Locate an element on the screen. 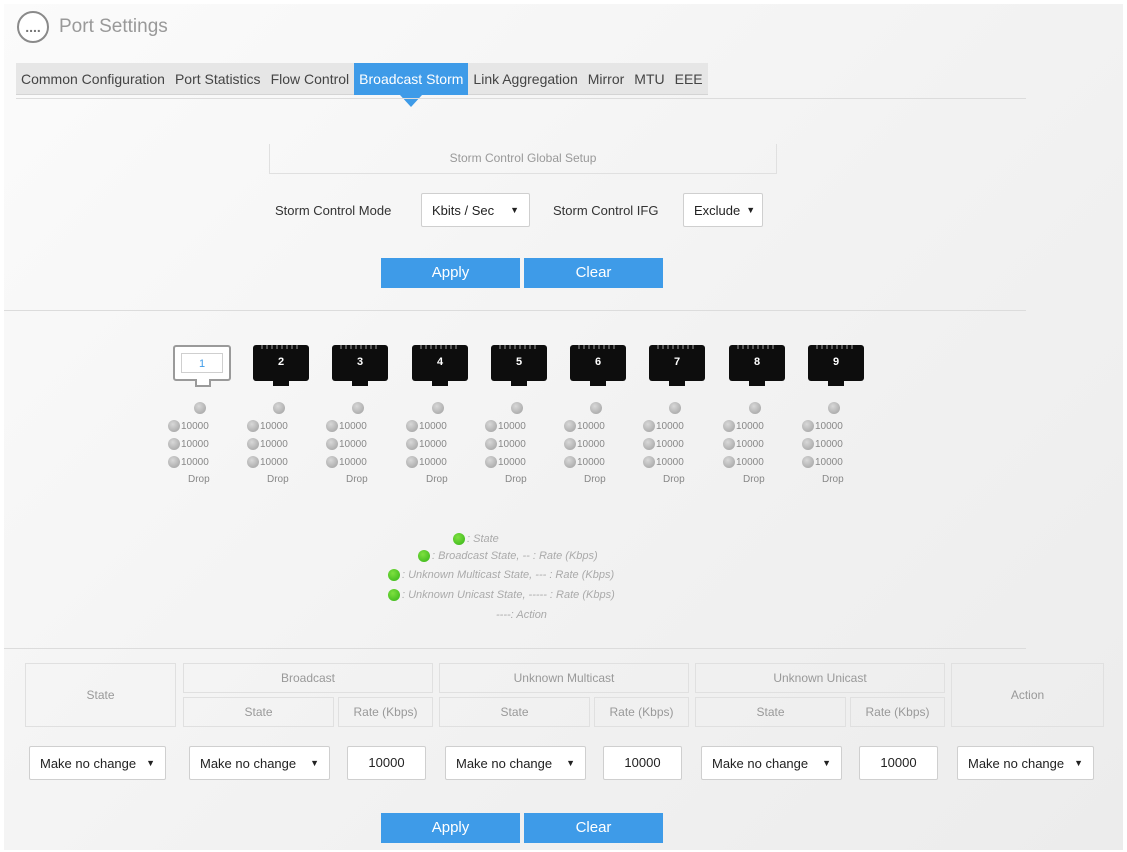  broadcast-state-select: Make no change ▼ is located at coordinates (259, 763).